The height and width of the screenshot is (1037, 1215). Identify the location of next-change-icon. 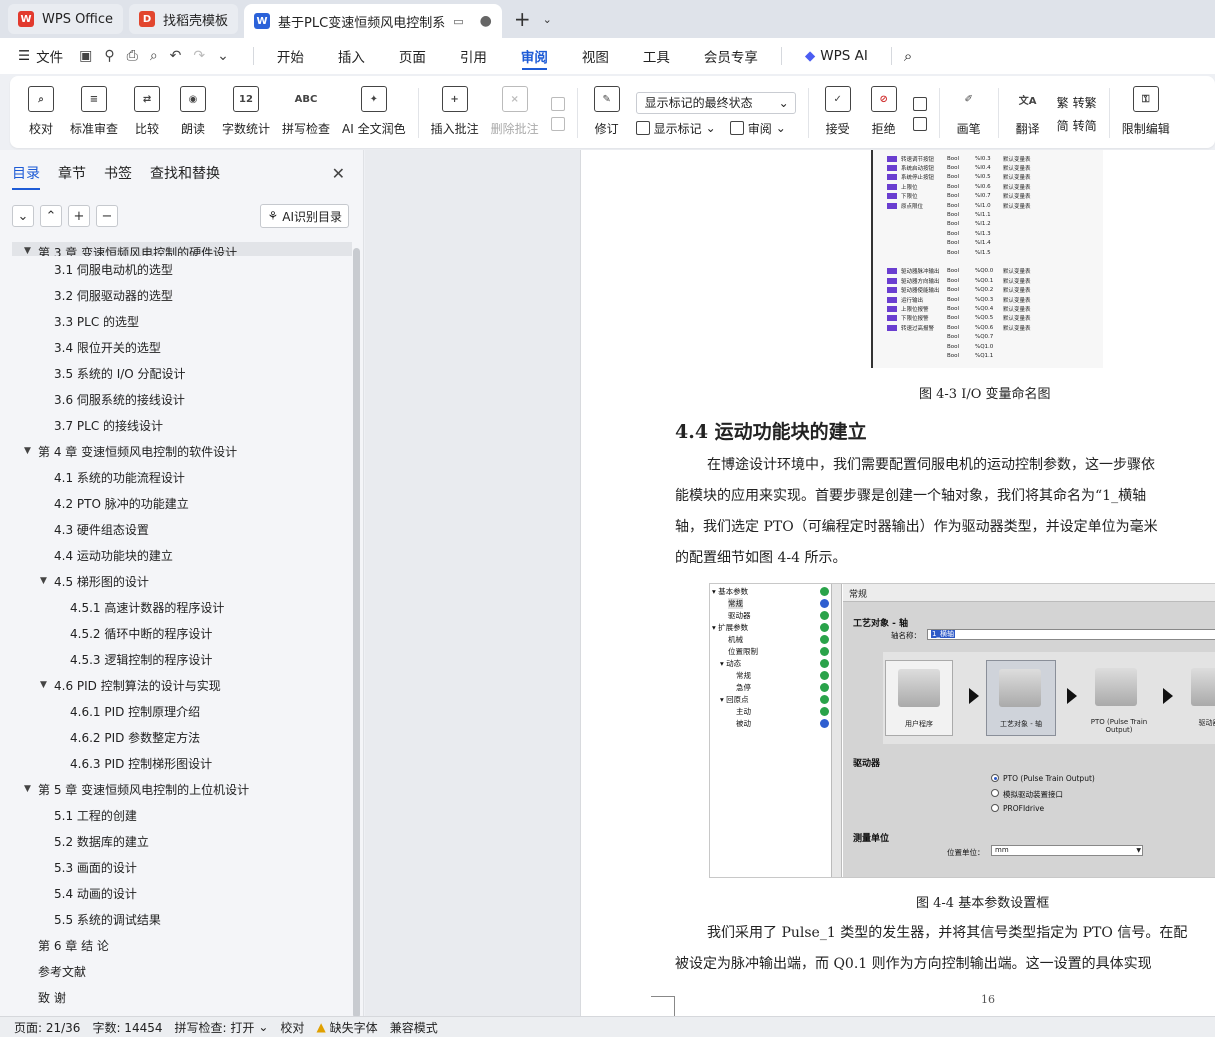
(919, 124).